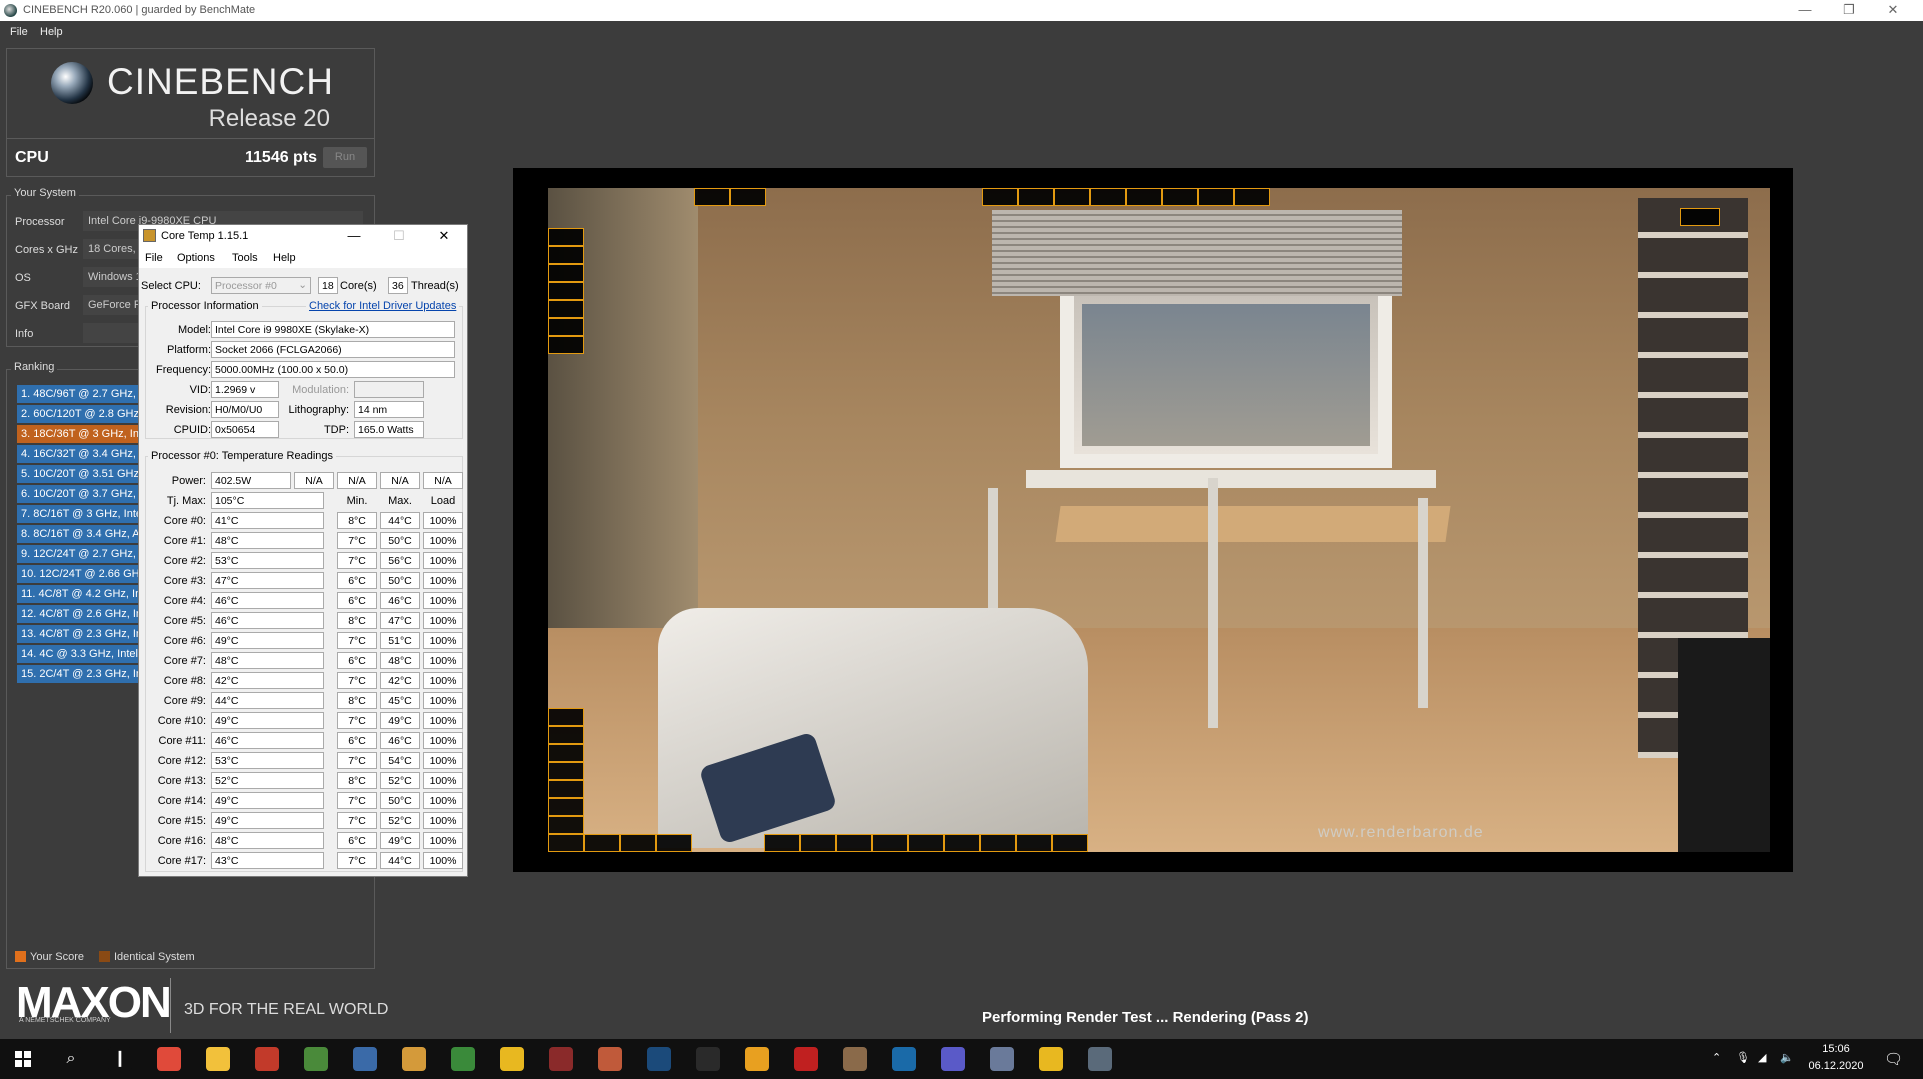  What do you see at coordinates (953, 1059) in the screenshot?
I see `teams-icon` at bounding box center [953, 1059].